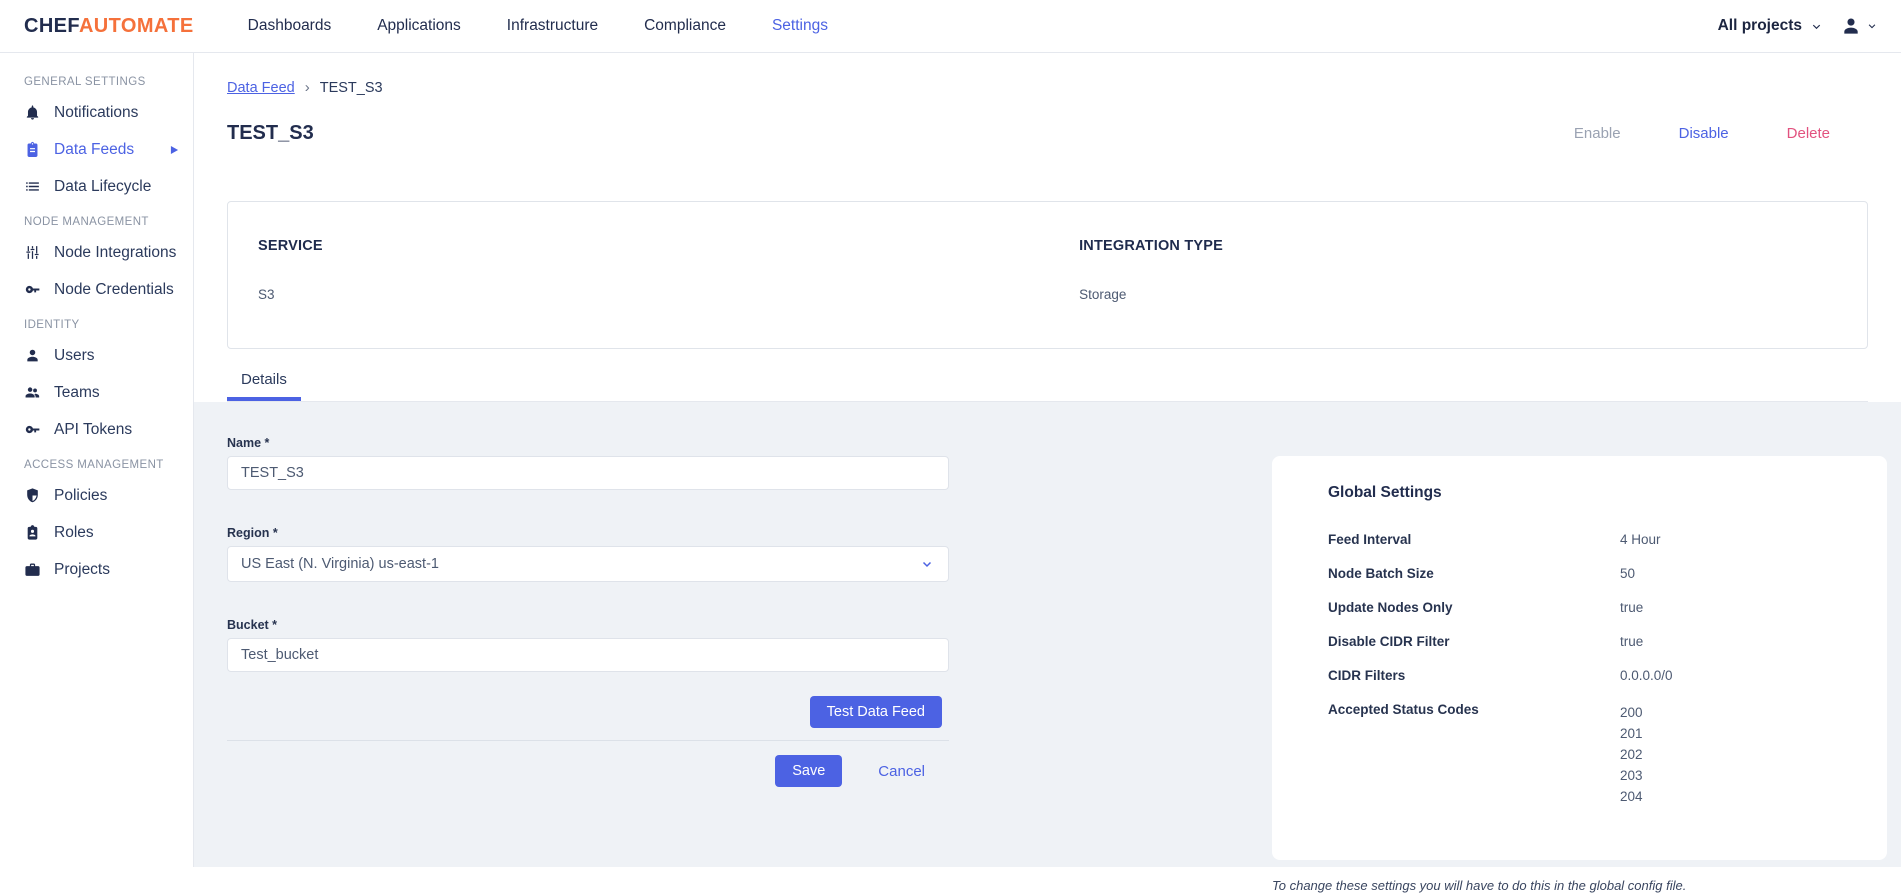 This screenshot has width=1901, height=893. What do you see at coordinates (85, 82) in the screenshot?
I see `sidebar-heading-general-settings: GENERAL SETTINGS` at bounding box center [85, 82].